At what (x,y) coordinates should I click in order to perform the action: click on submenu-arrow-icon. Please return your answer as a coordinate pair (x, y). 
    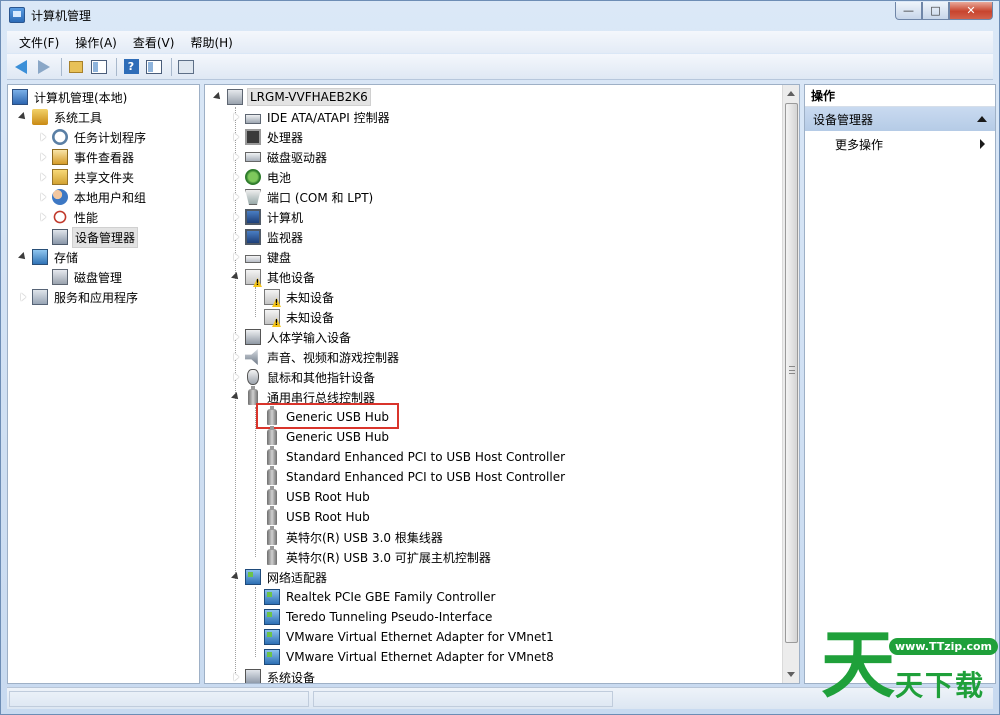
    Looking at the image, I should click on (982, 144).